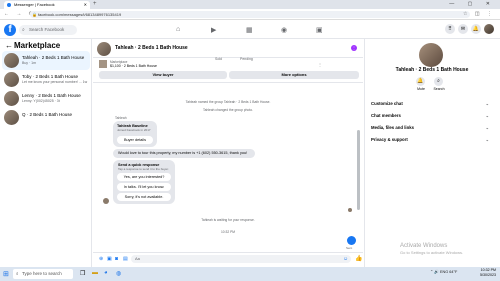 The height and width of the screenshot is (281, 500). Describe the element at coordinates (51, 95) in the screenshot. I see `conversation-title: Lenny · 2 Beds 1 Bath House` at that location.